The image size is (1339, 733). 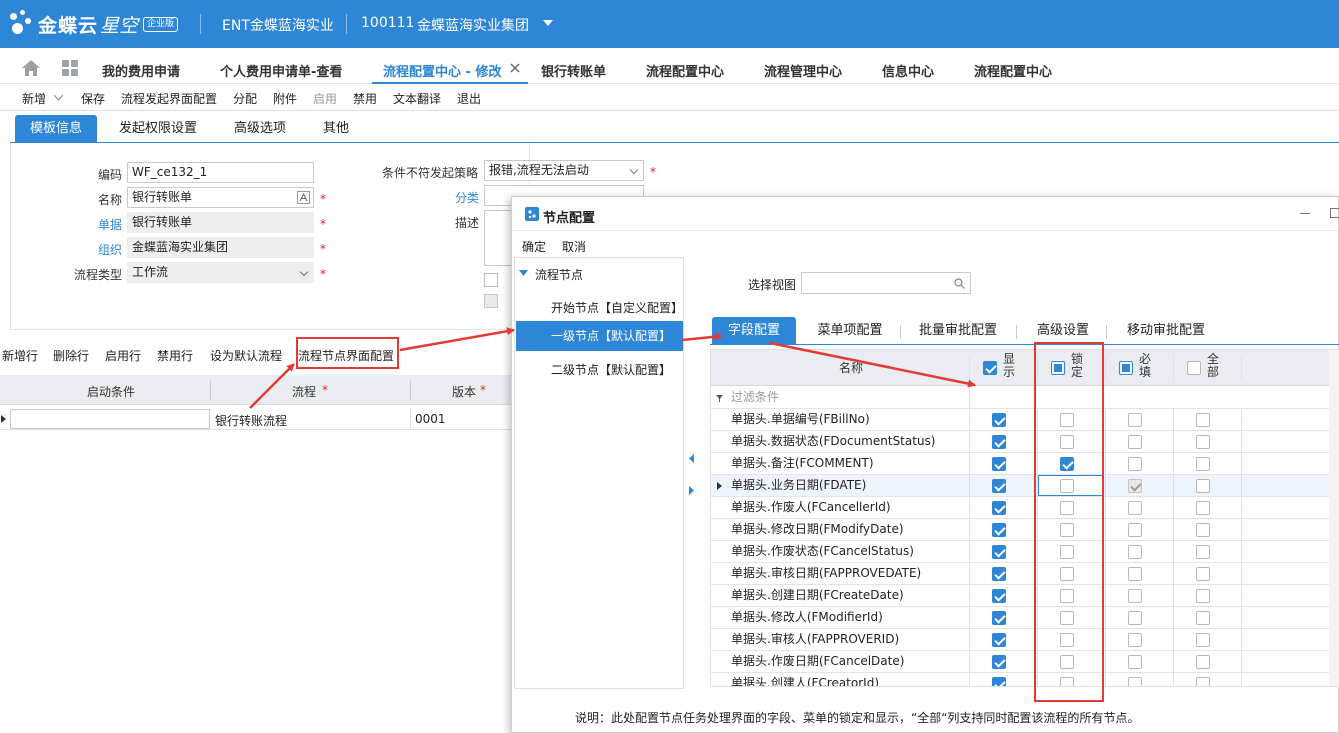 What do you see at coordinates (611, 369) in the screenshot?
I see `tree-node-level2: 二级节点【默认配置】` at bounding box center [611, 369].